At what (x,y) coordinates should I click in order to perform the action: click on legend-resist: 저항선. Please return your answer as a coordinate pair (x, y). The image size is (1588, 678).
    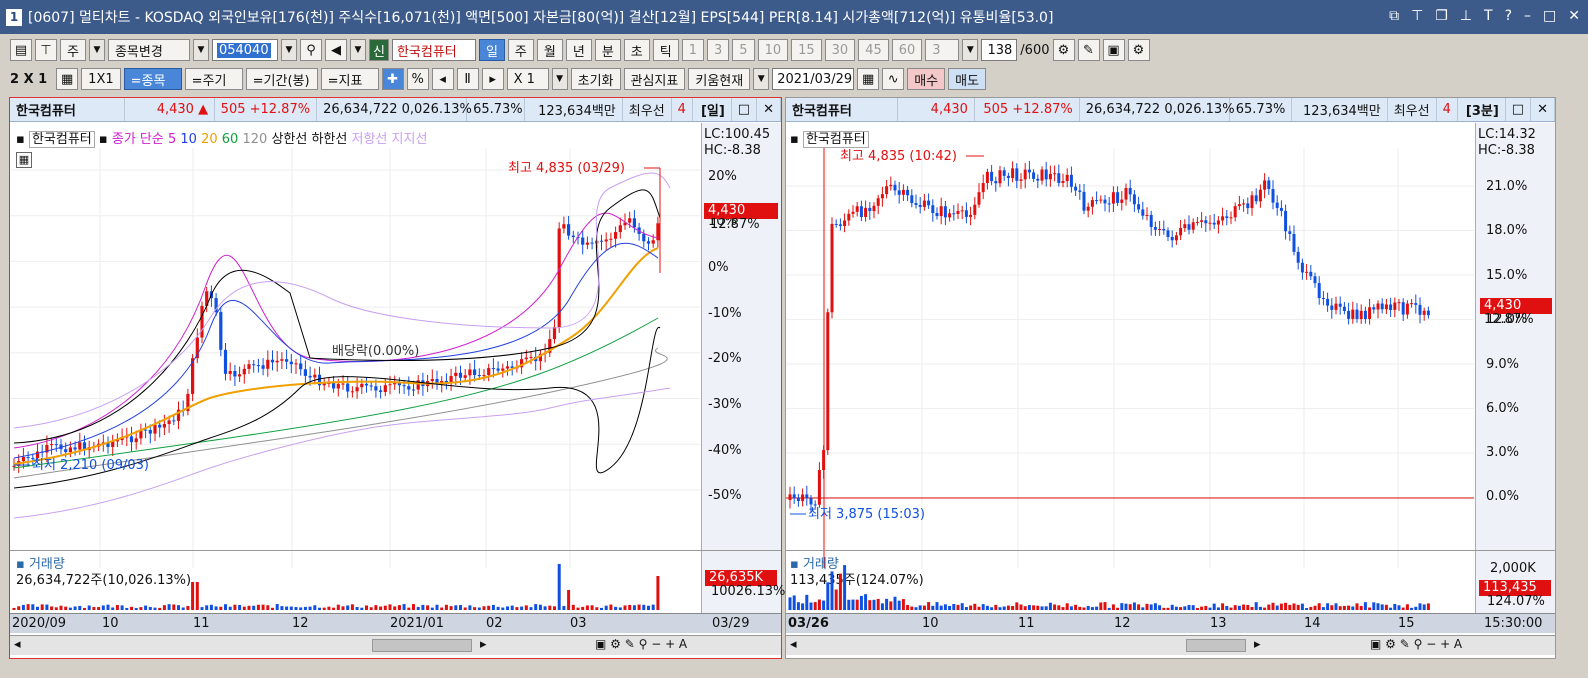
    Looking at the image, I should click on (370, 139).